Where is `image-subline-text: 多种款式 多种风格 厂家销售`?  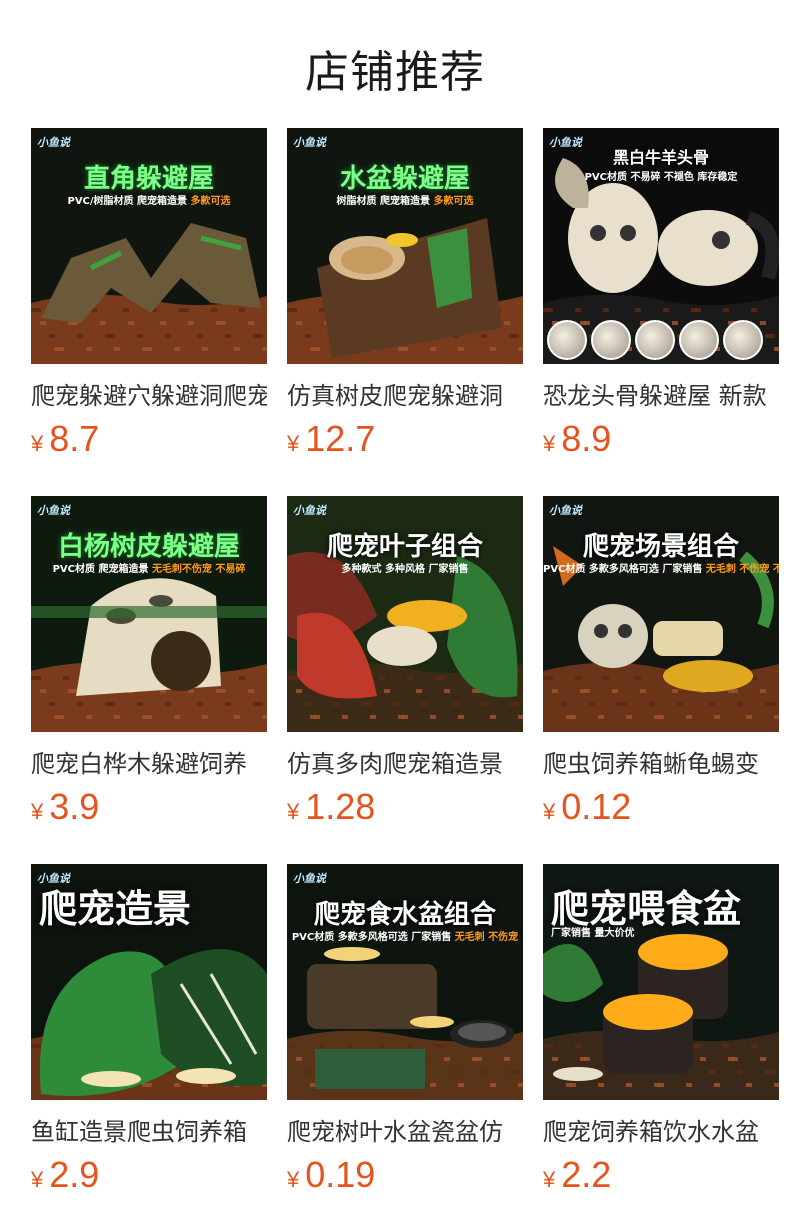 image-subline-text: 多种款式 多种风格 厂家销售 is located at coordinates (405, 569).